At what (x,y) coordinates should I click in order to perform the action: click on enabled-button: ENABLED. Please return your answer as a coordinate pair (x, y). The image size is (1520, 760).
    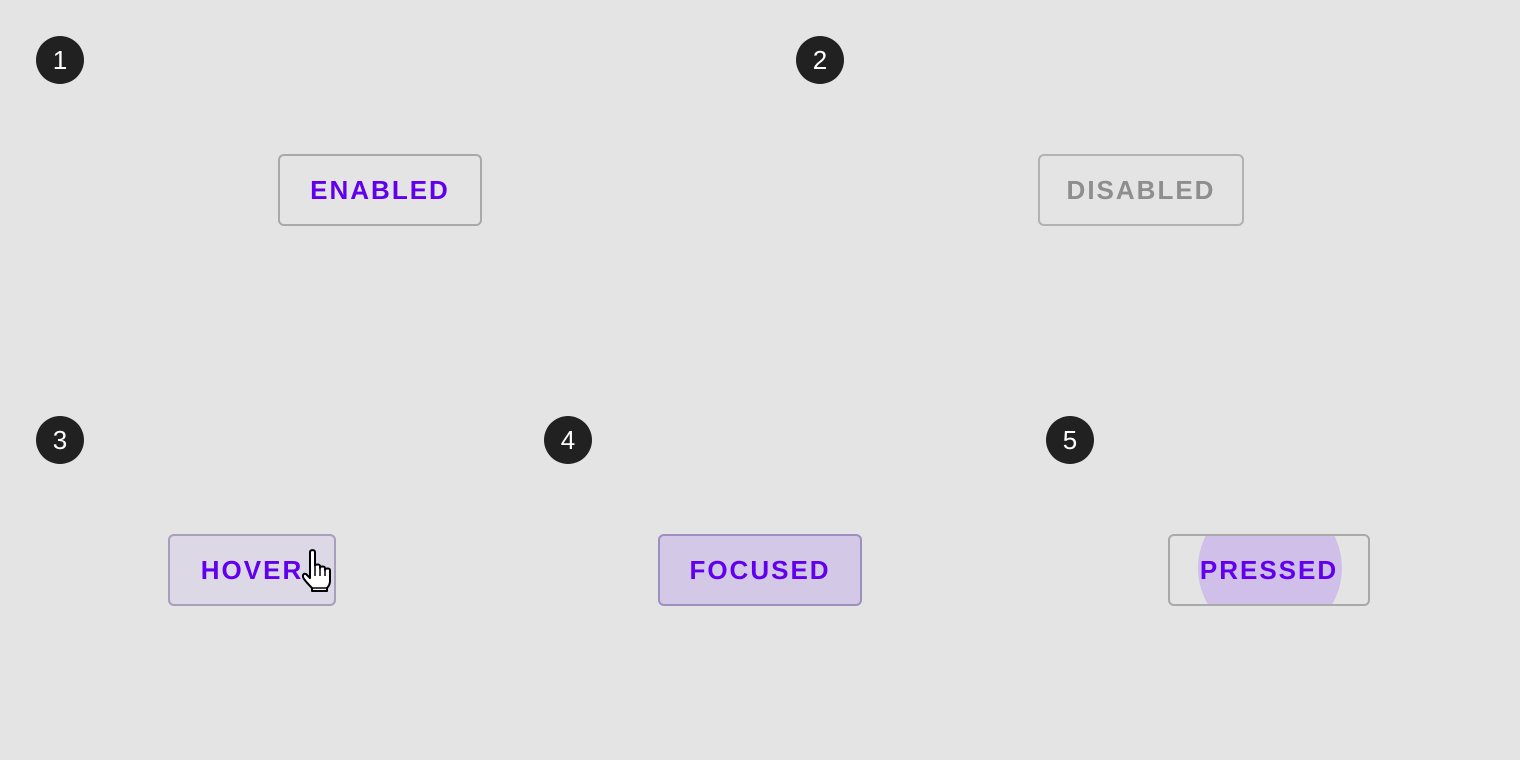
    Looking at the image, I should click on (380, 190).